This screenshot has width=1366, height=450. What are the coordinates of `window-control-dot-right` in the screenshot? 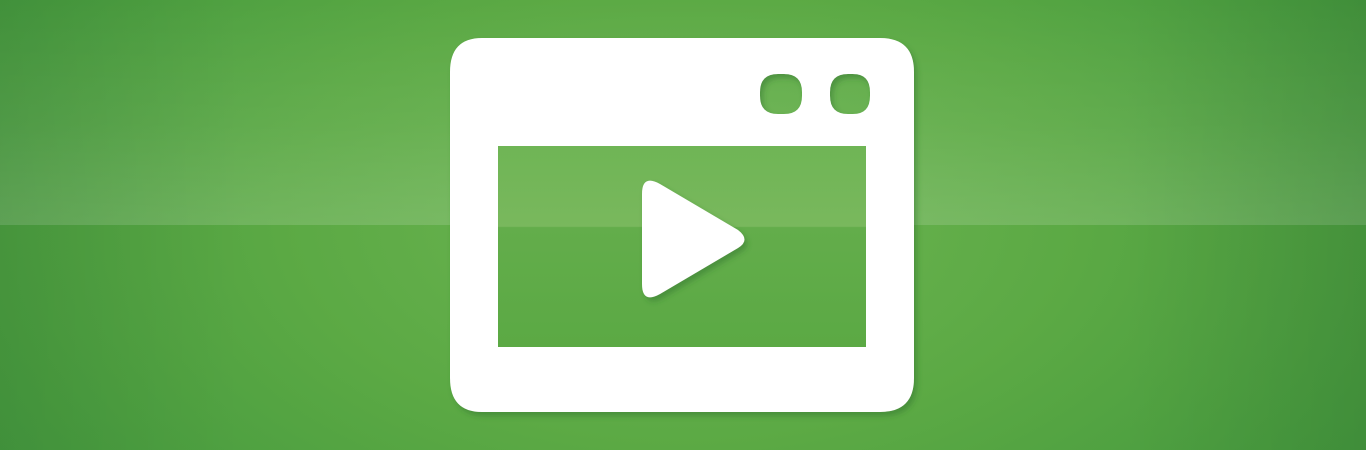 It's located at (850, 94).